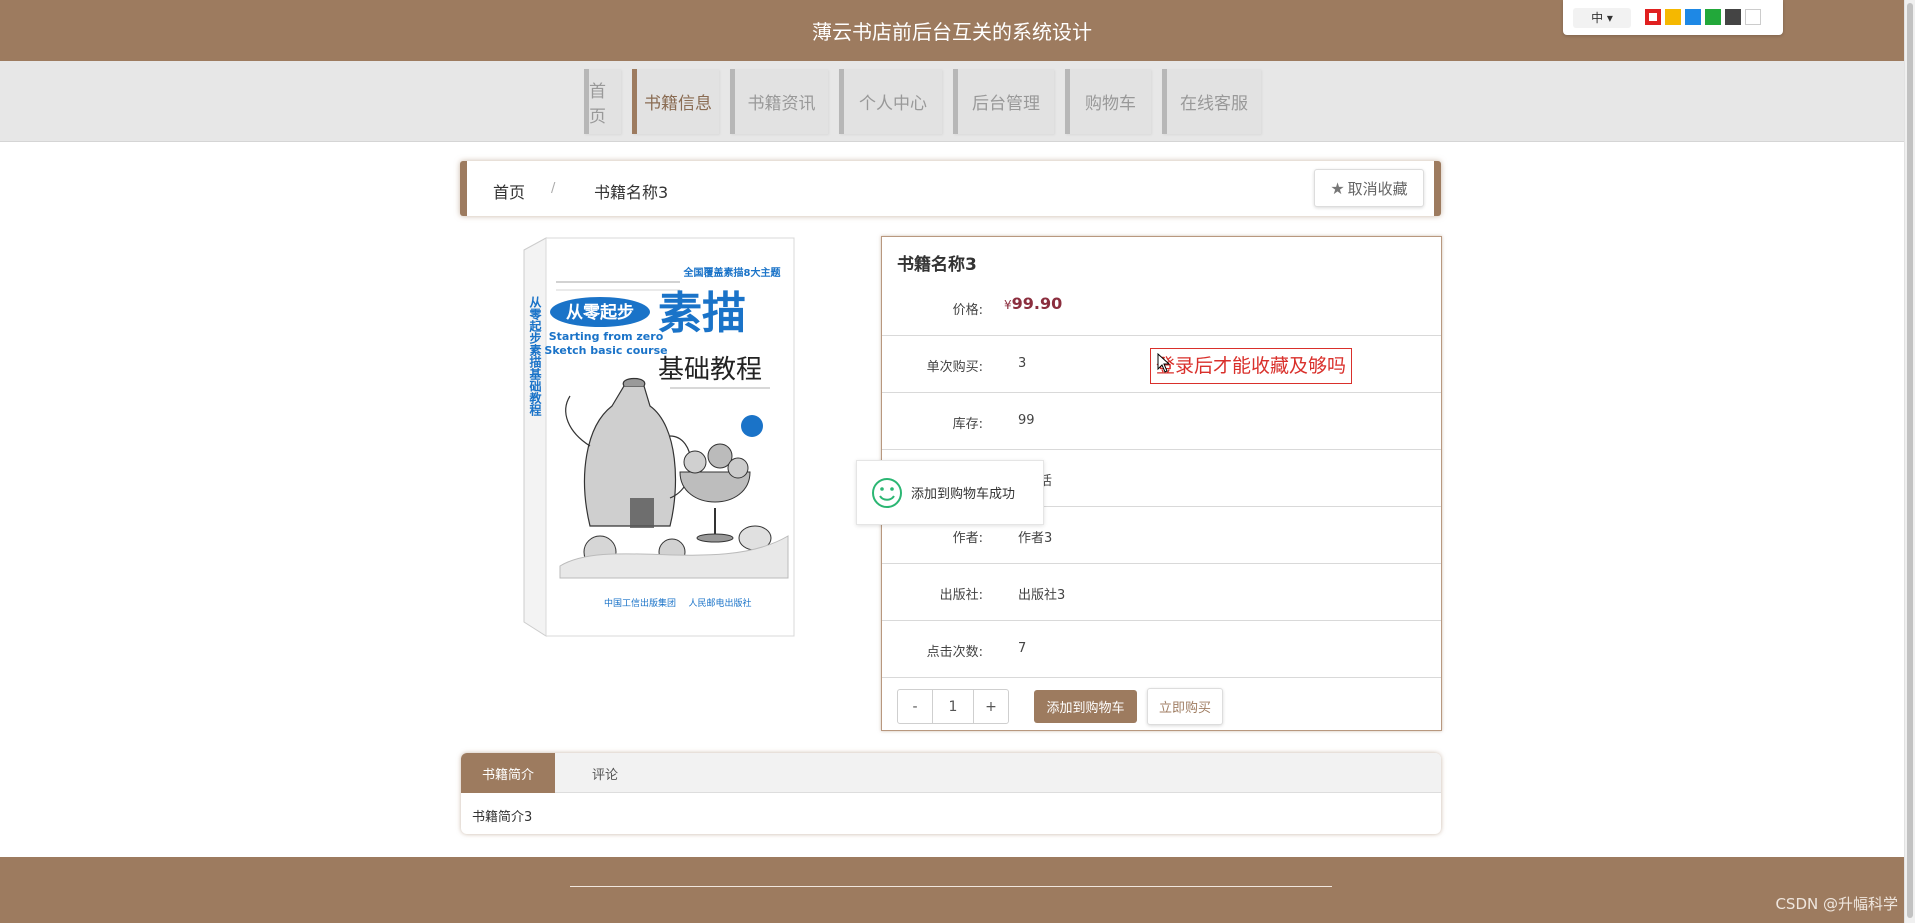 The image size is (1915, 923). I want to click on tab-content: 书籍简介3, so click(502, 817).